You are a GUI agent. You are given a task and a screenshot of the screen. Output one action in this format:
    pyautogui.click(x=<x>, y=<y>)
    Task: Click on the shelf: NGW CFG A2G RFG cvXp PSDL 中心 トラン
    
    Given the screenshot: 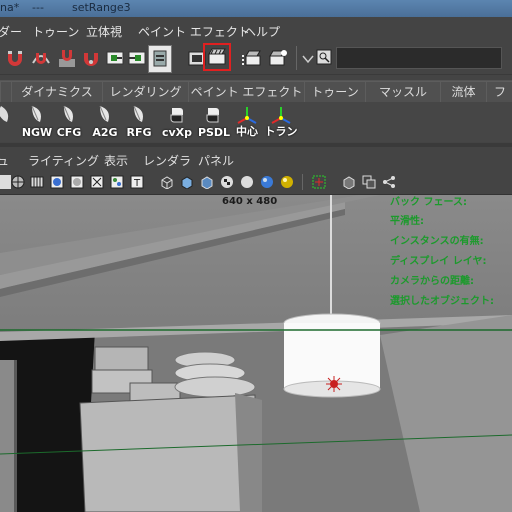 What is the action you would take?
    pyautogui.click(x=256, y=122)
    